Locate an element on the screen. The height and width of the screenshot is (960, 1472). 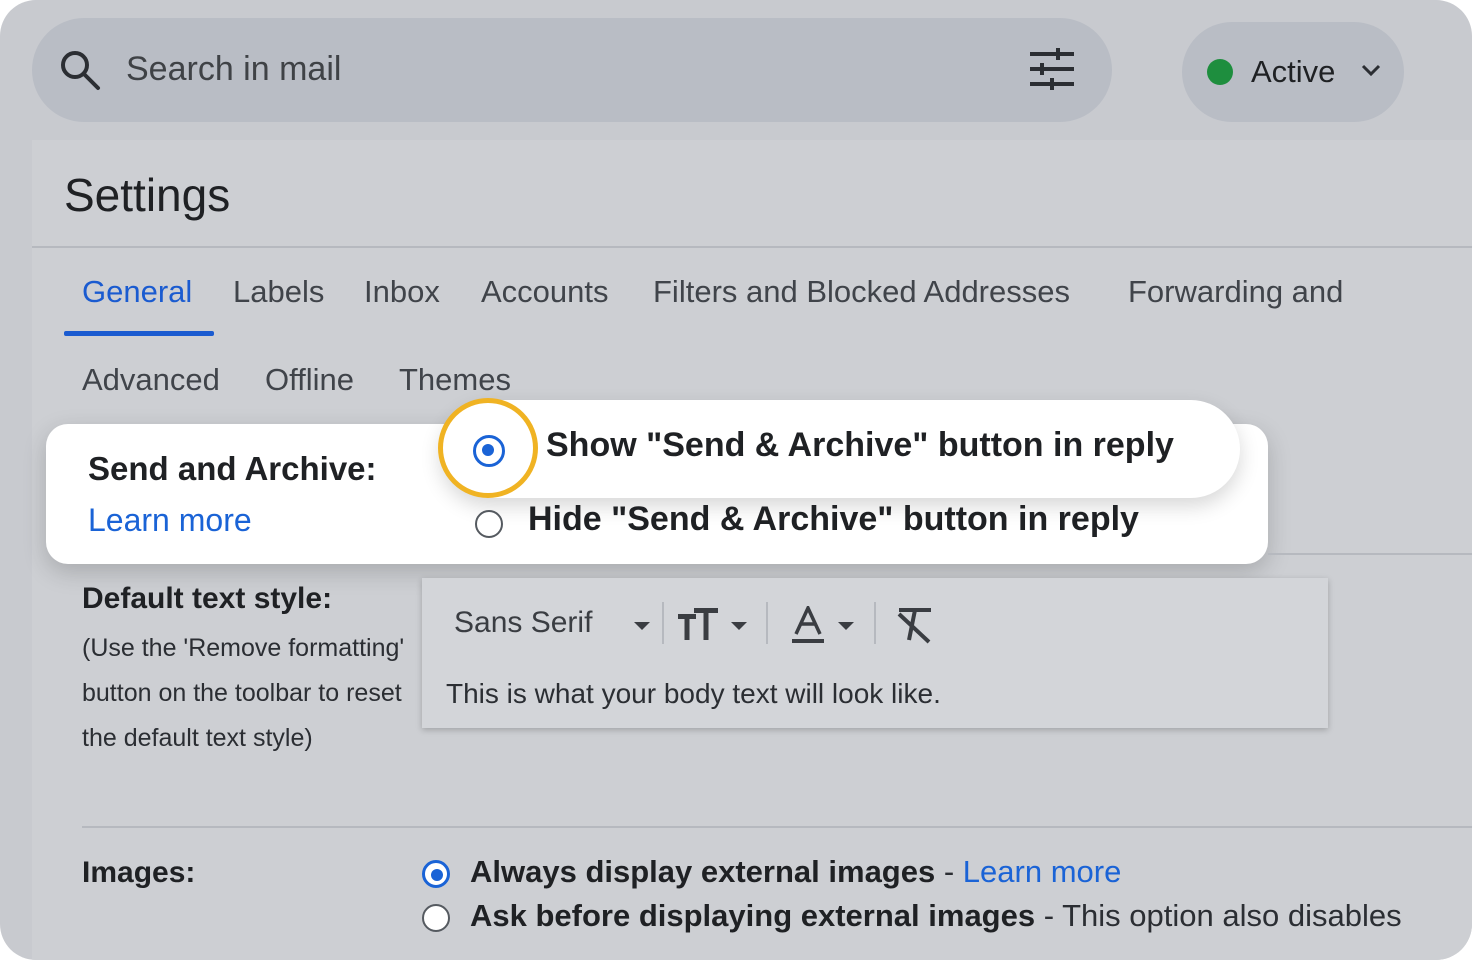
active-tab-indicator is located at coordinates (139, 333).